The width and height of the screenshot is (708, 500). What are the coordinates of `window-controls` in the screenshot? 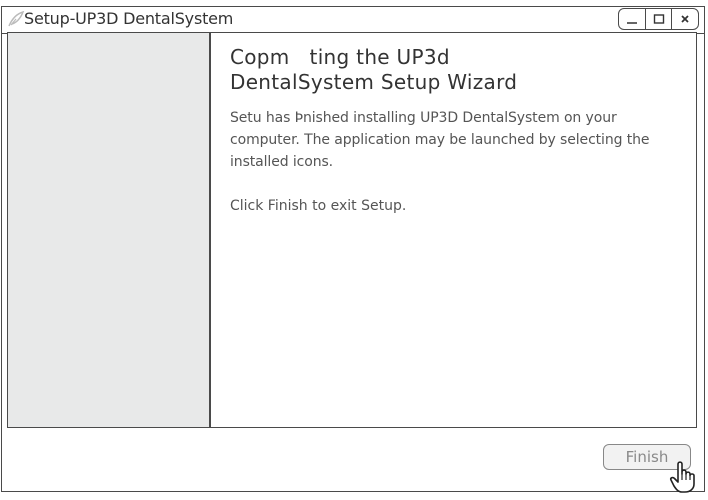 It's located at (658, 19).